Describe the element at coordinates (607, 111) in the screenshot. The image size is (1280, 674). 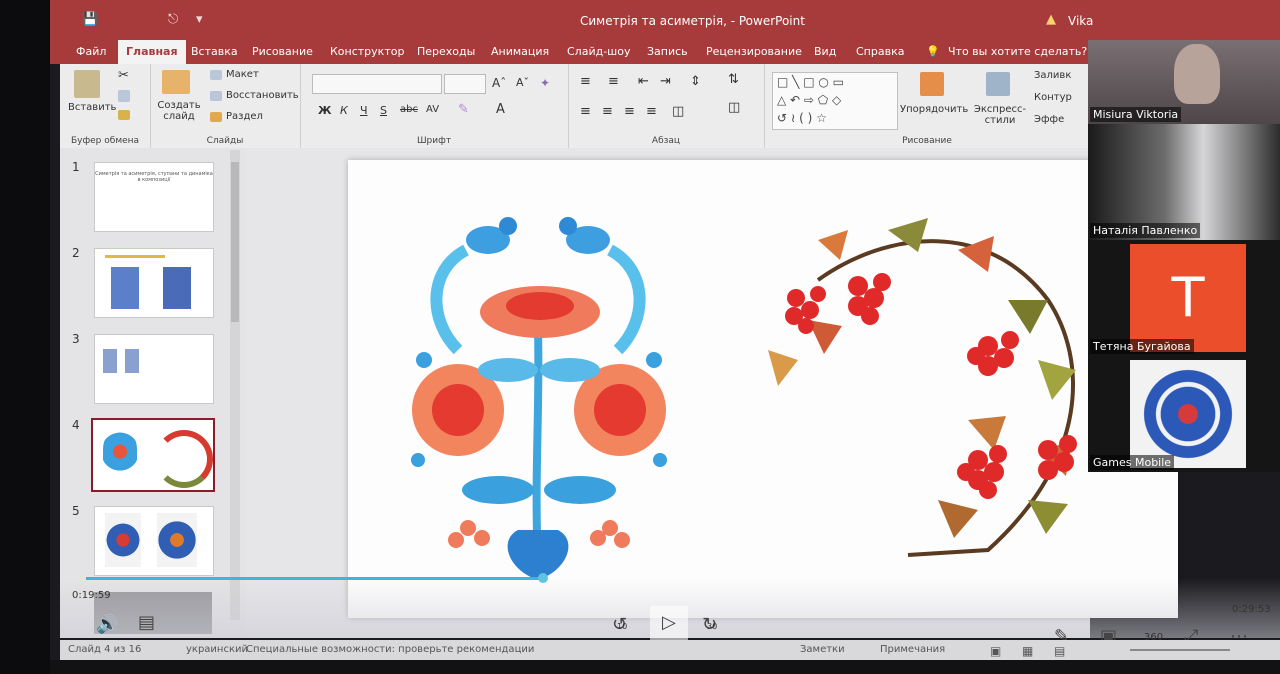
I see `align-center-icon: ≡` at that location.